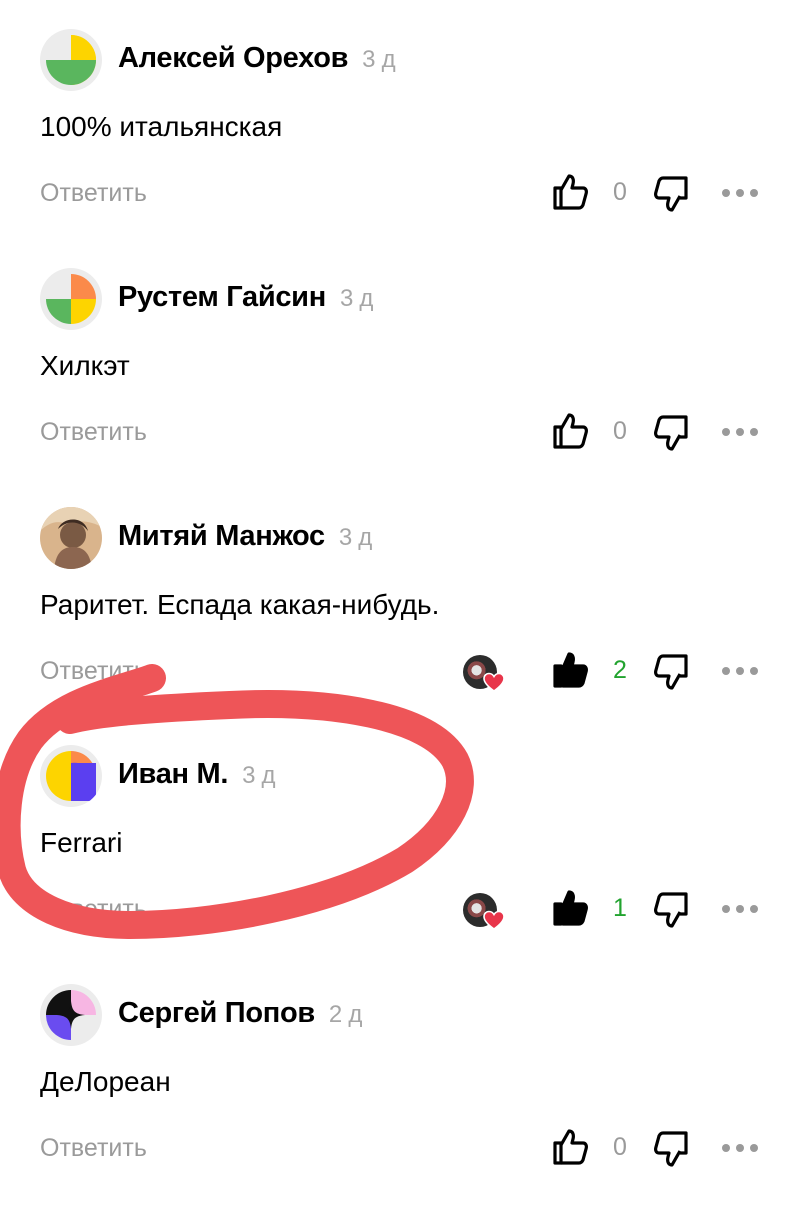 This screenshot has height=1223, width=806. I want to click on author-name: Митяй Манжос 3 д, so click(245, 536).